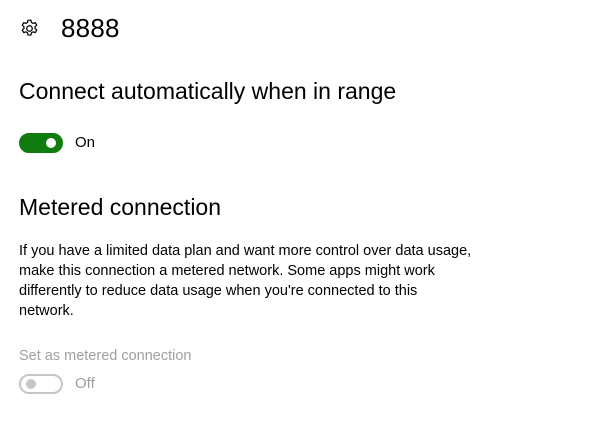  I want to click on metered-connection-heading: Metered connection, so click(120, 207).